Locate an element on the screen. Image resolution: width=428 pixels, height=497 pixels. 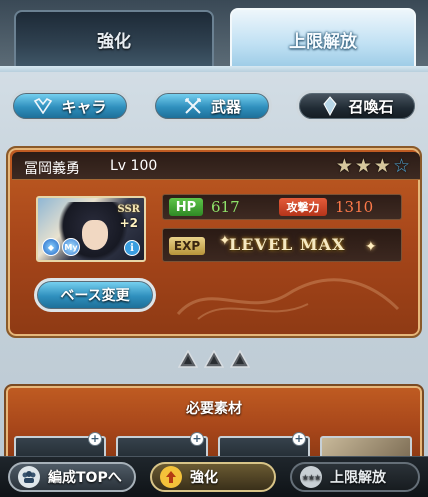
stars-icon: ★★★ is located at coordinates (311, 477).